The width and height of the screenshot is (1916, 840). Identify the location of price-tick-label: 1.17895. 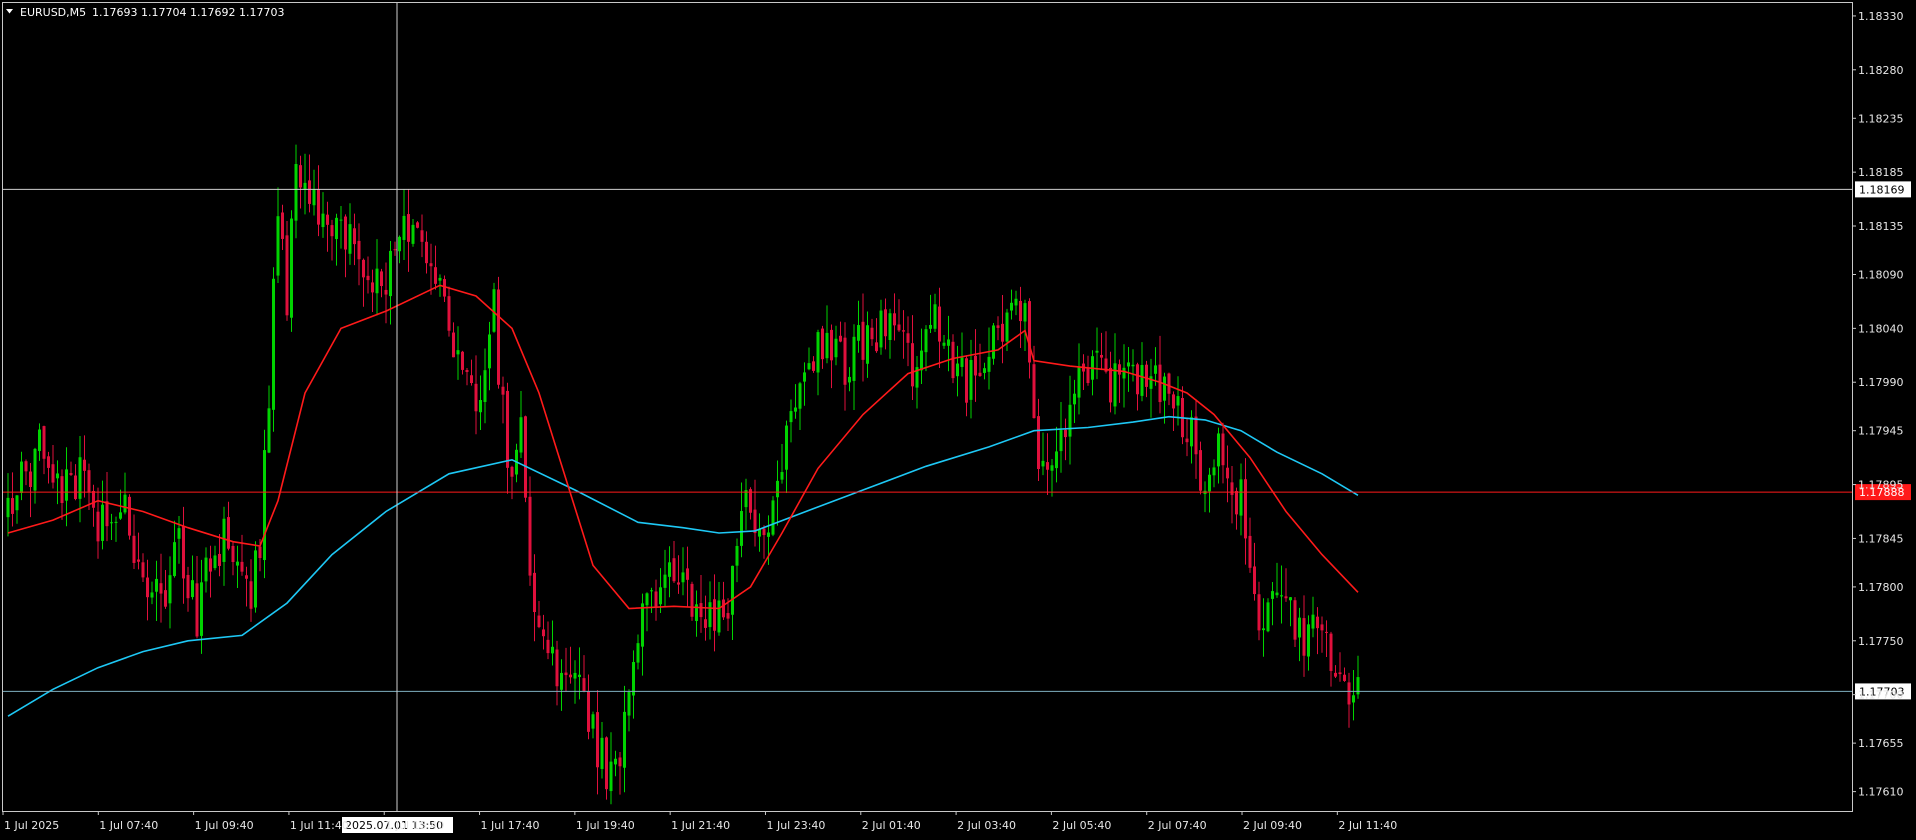
(1881, 485).